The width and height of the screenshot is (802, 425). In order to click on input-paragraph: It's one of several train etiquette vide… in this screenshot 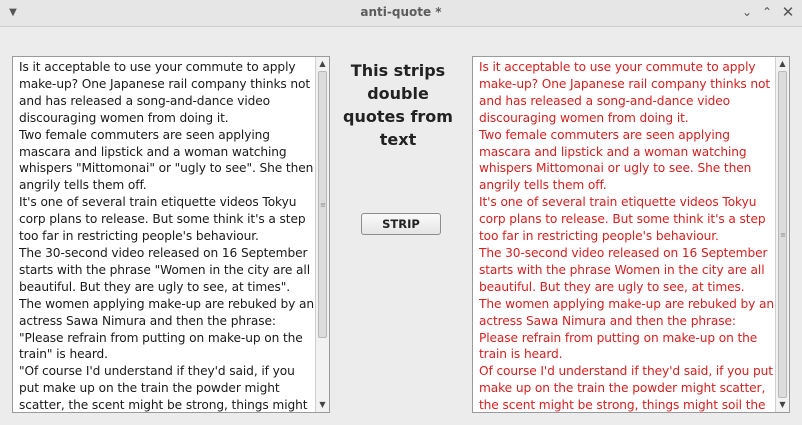, I will do `click(162, 219)`.